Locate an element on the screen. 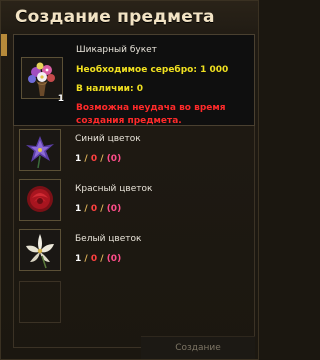 This screenshot has width=320, height=360. create-button: Создание is located at coordinates (198, 347).